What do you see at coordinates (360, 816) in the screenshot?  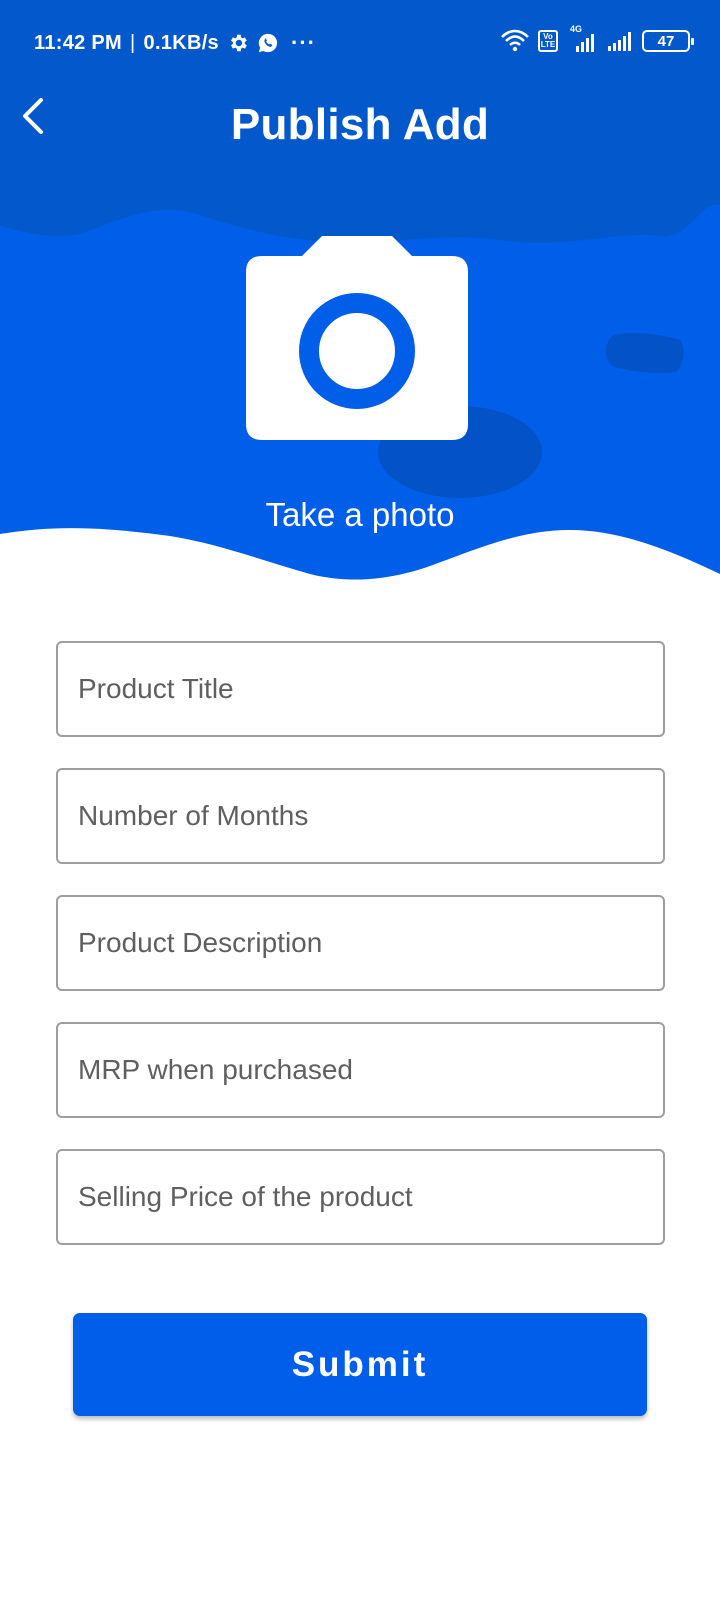 I see `number-of-months-input` at bounding box center [360, 816].